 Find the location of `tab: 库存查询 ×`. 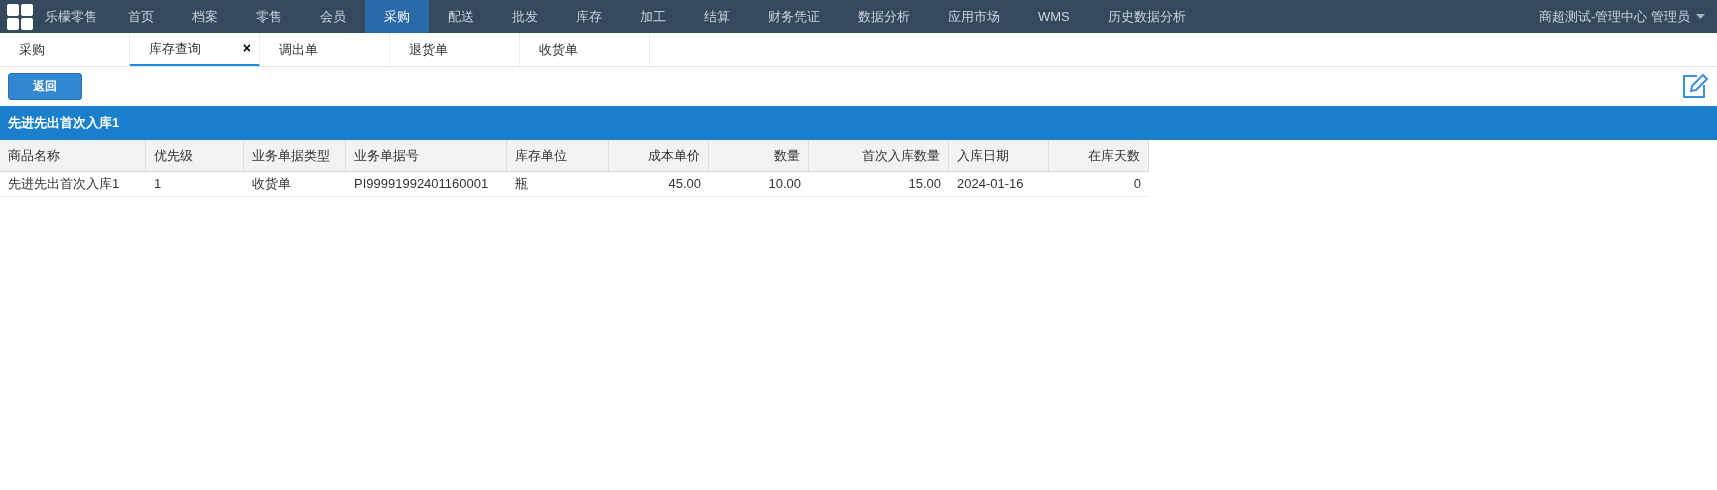

tab: 库存查询 × is located at coordinates (195, 49).